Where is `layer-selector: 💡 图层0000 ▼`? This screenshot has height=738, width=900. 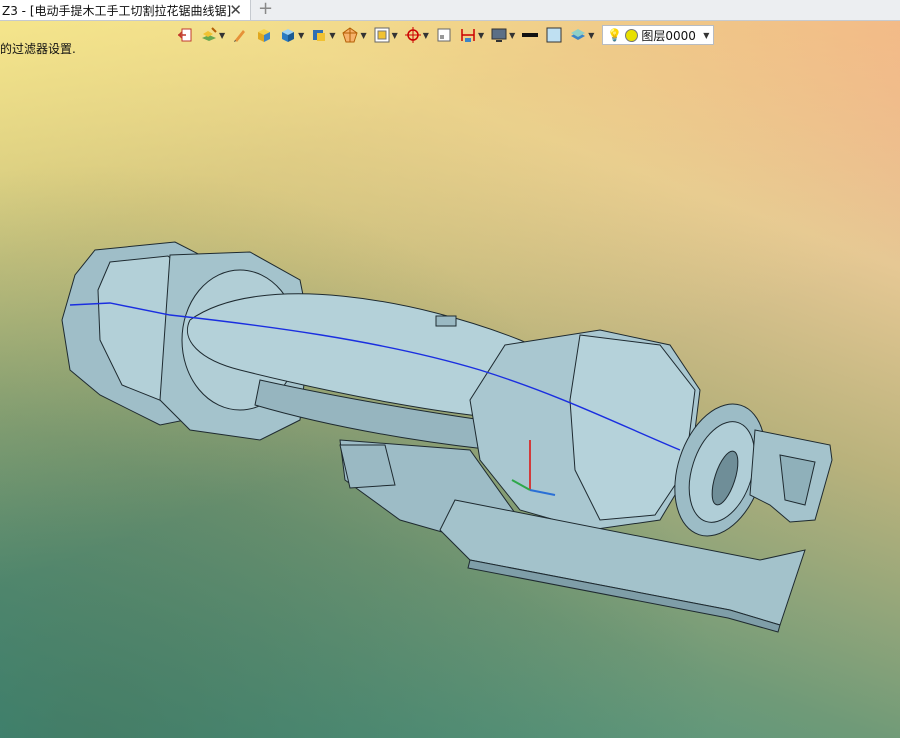 layer-selector: 💡 图层0000 ▼ is located at coordinates (658, 35).